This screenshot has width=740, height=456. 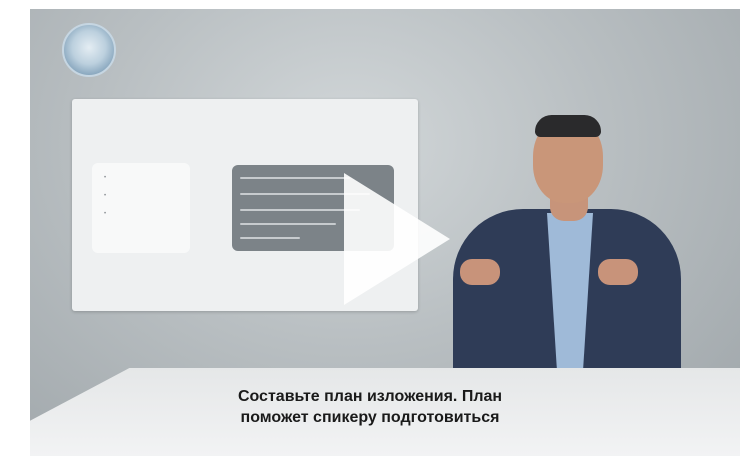 What do you see at coordinates (397, 239) in the screenshot?
I see `play-icon` at bounding box center [397, 239].